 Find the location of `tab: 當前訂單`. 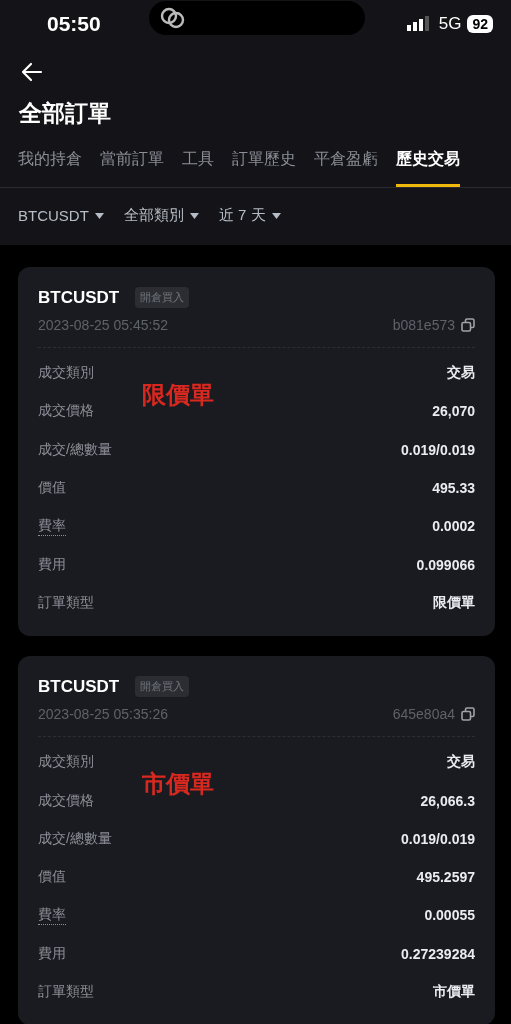

tab: 當前訂單 is located at coordinates (132, 168).